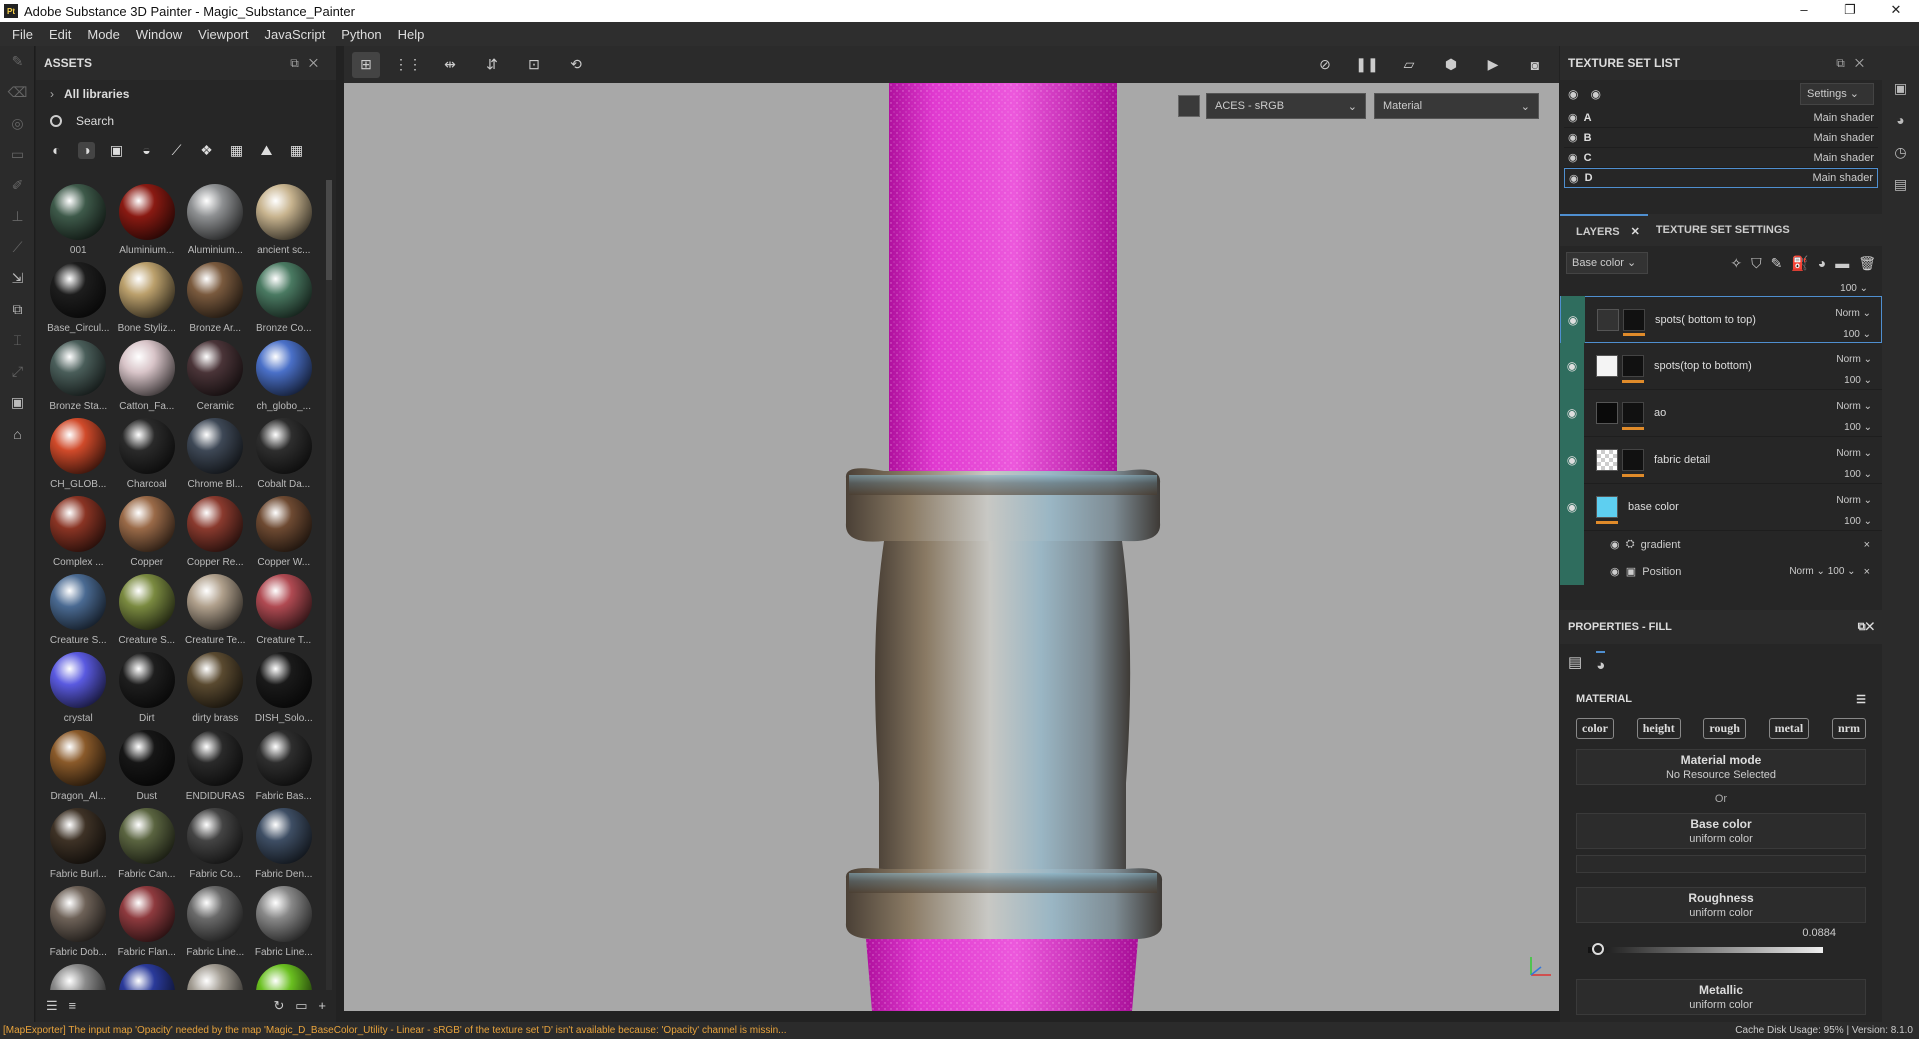 The image size is (1919, 1039). What do you see at coordinates (329, 585) in the screenshot?
I see `assets-scrollbar` at bounding box center [329, 585].